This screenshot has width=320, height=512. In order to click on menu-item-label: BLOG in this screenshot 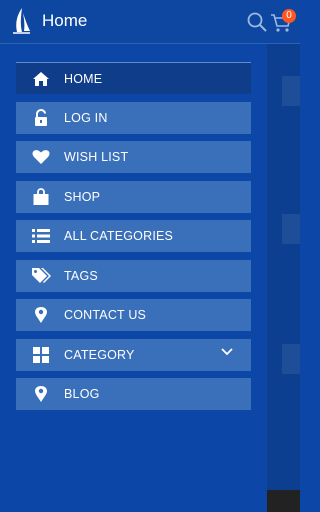, I will do `click(82, 394)`.